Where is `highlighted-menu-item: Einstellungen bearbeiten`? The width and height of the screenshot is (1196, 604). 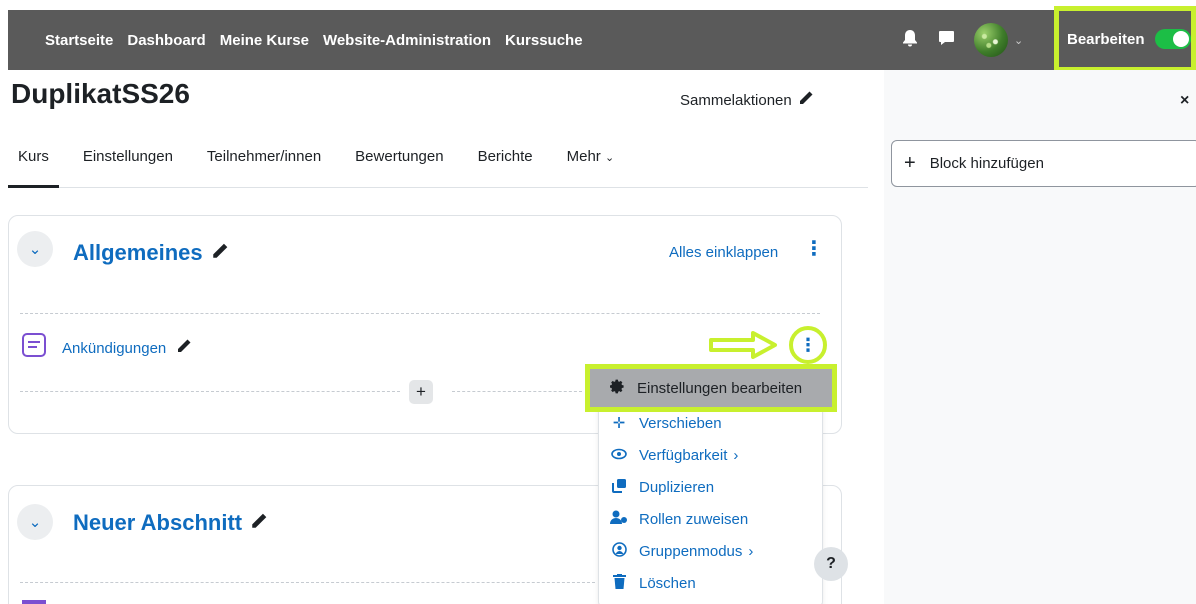 highlighted-menu-item: Einstellungen bearbeiten is located at coordinates (711, 388).